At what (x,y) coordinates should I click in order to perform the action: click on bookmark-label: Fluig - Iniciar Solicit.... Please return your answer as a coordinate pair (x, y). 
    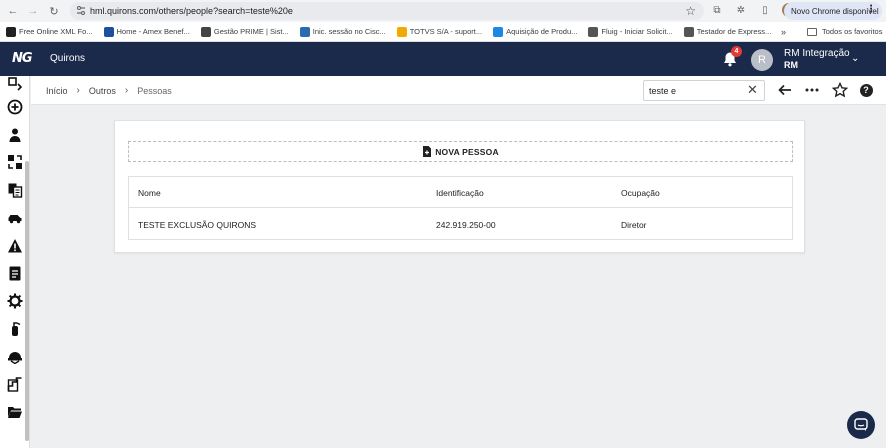
    Looking at the image, I should click on (637, 31).